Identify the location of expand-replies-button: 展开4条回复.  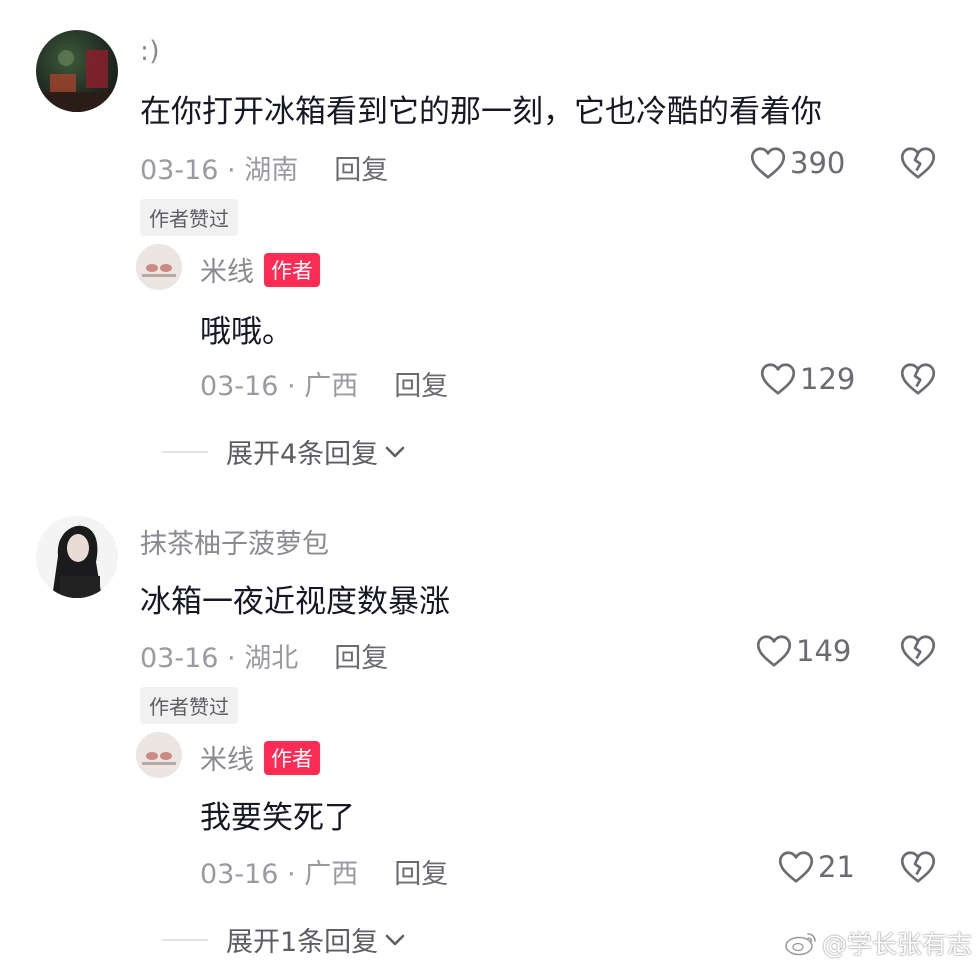
(284, 451).